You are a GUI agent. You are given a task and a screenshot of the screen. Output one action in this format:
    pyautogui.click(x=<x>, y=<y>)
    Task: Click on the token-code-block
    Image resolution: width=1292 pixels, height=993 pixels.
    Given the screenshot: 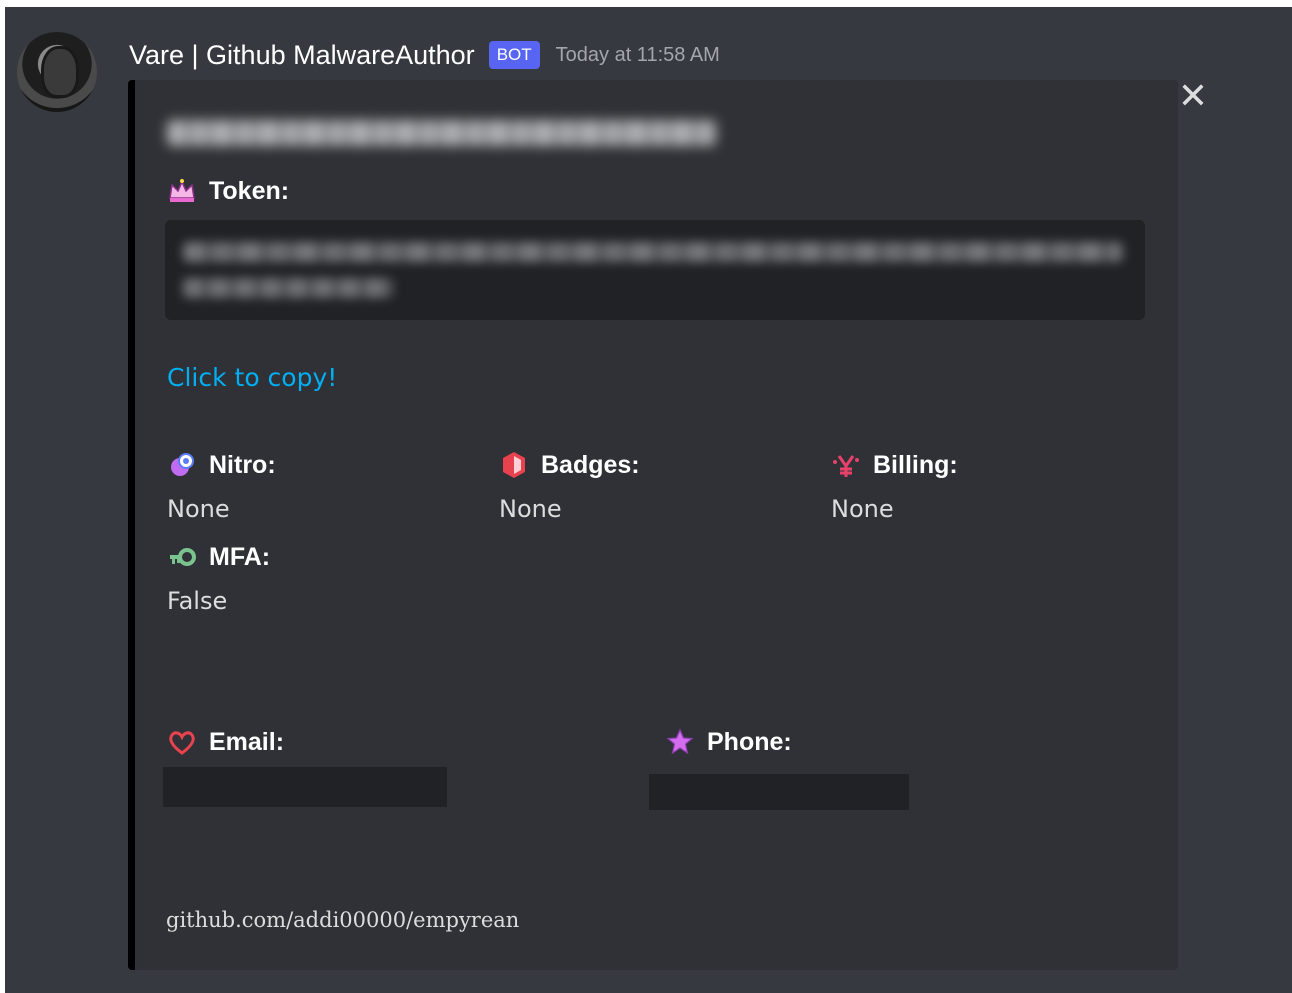 What is the action you would take?
    pyautogui.click(x=655, y=270)
    